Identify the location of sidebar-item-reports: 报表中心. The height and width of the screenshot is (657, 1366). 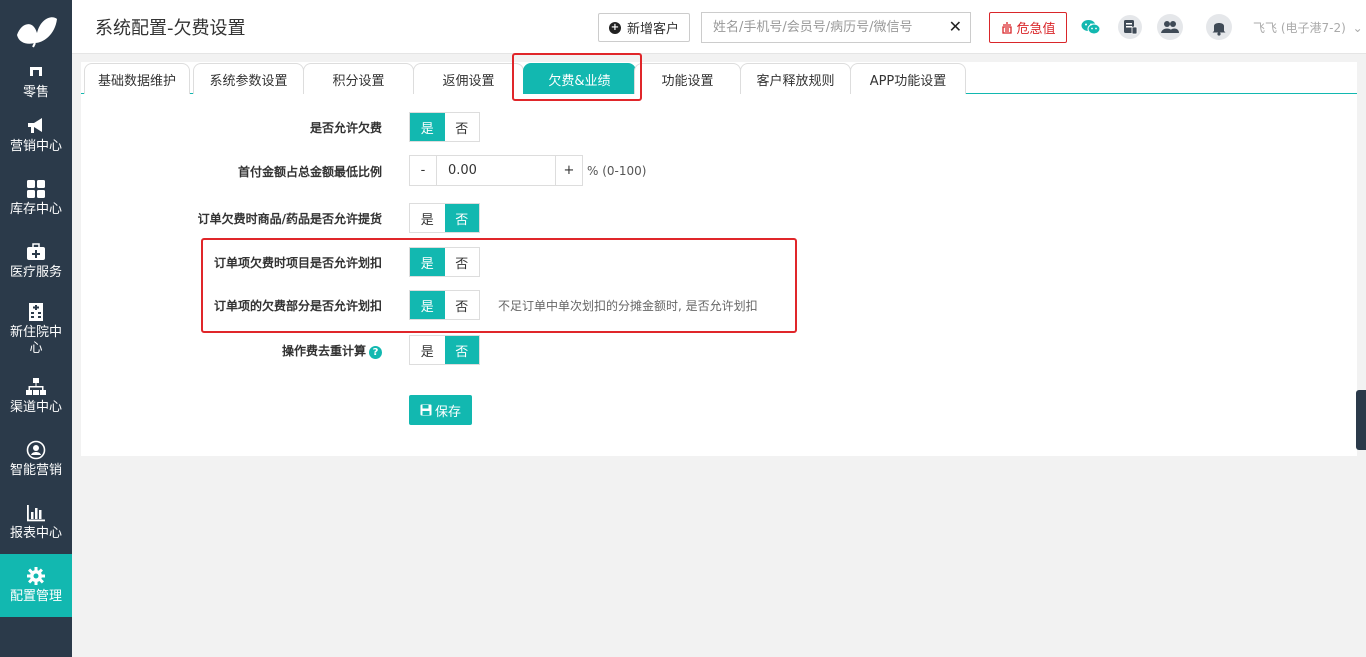
(36, 522).